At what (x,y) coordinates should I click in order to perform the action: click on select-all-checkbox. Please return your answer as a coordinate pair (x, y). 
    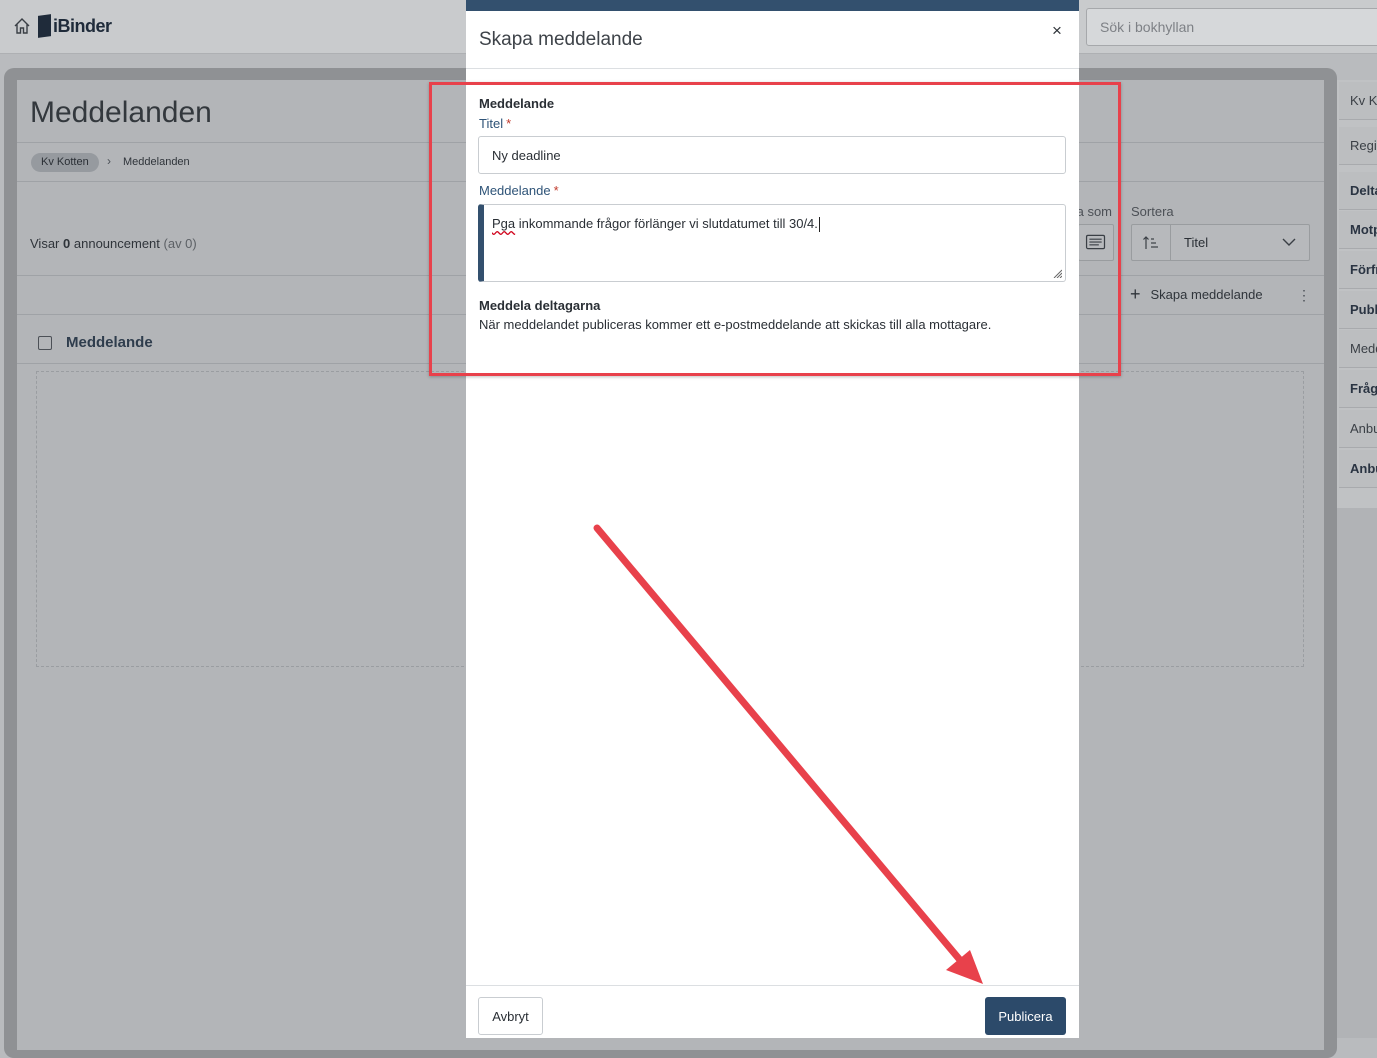
    Looking at the image, I should click on (45, 343).